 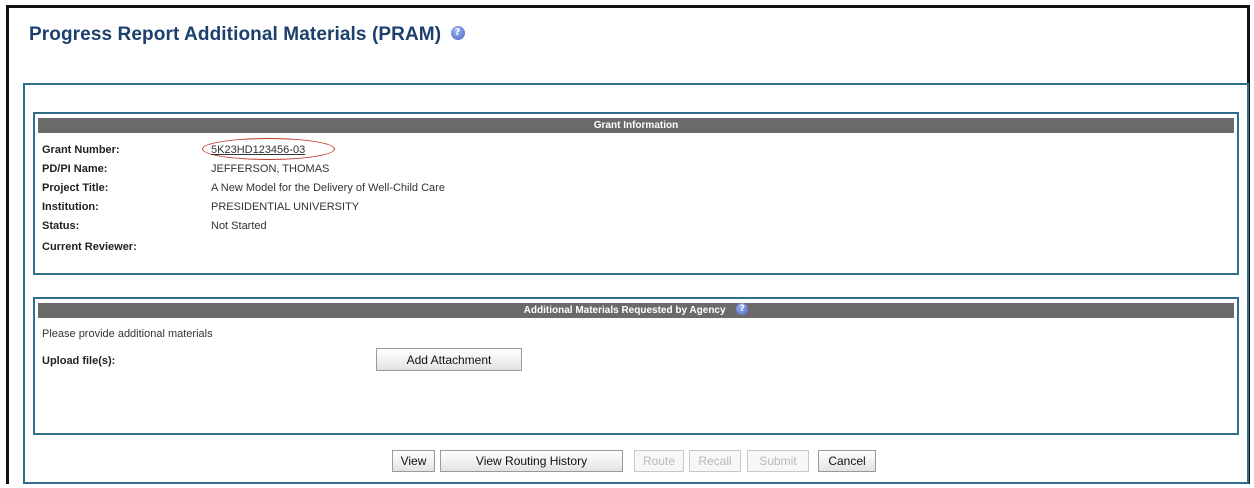 I want to click on grant-number-row: Grant Number: 5K23HD123456-03, so click(x=636, y=149).